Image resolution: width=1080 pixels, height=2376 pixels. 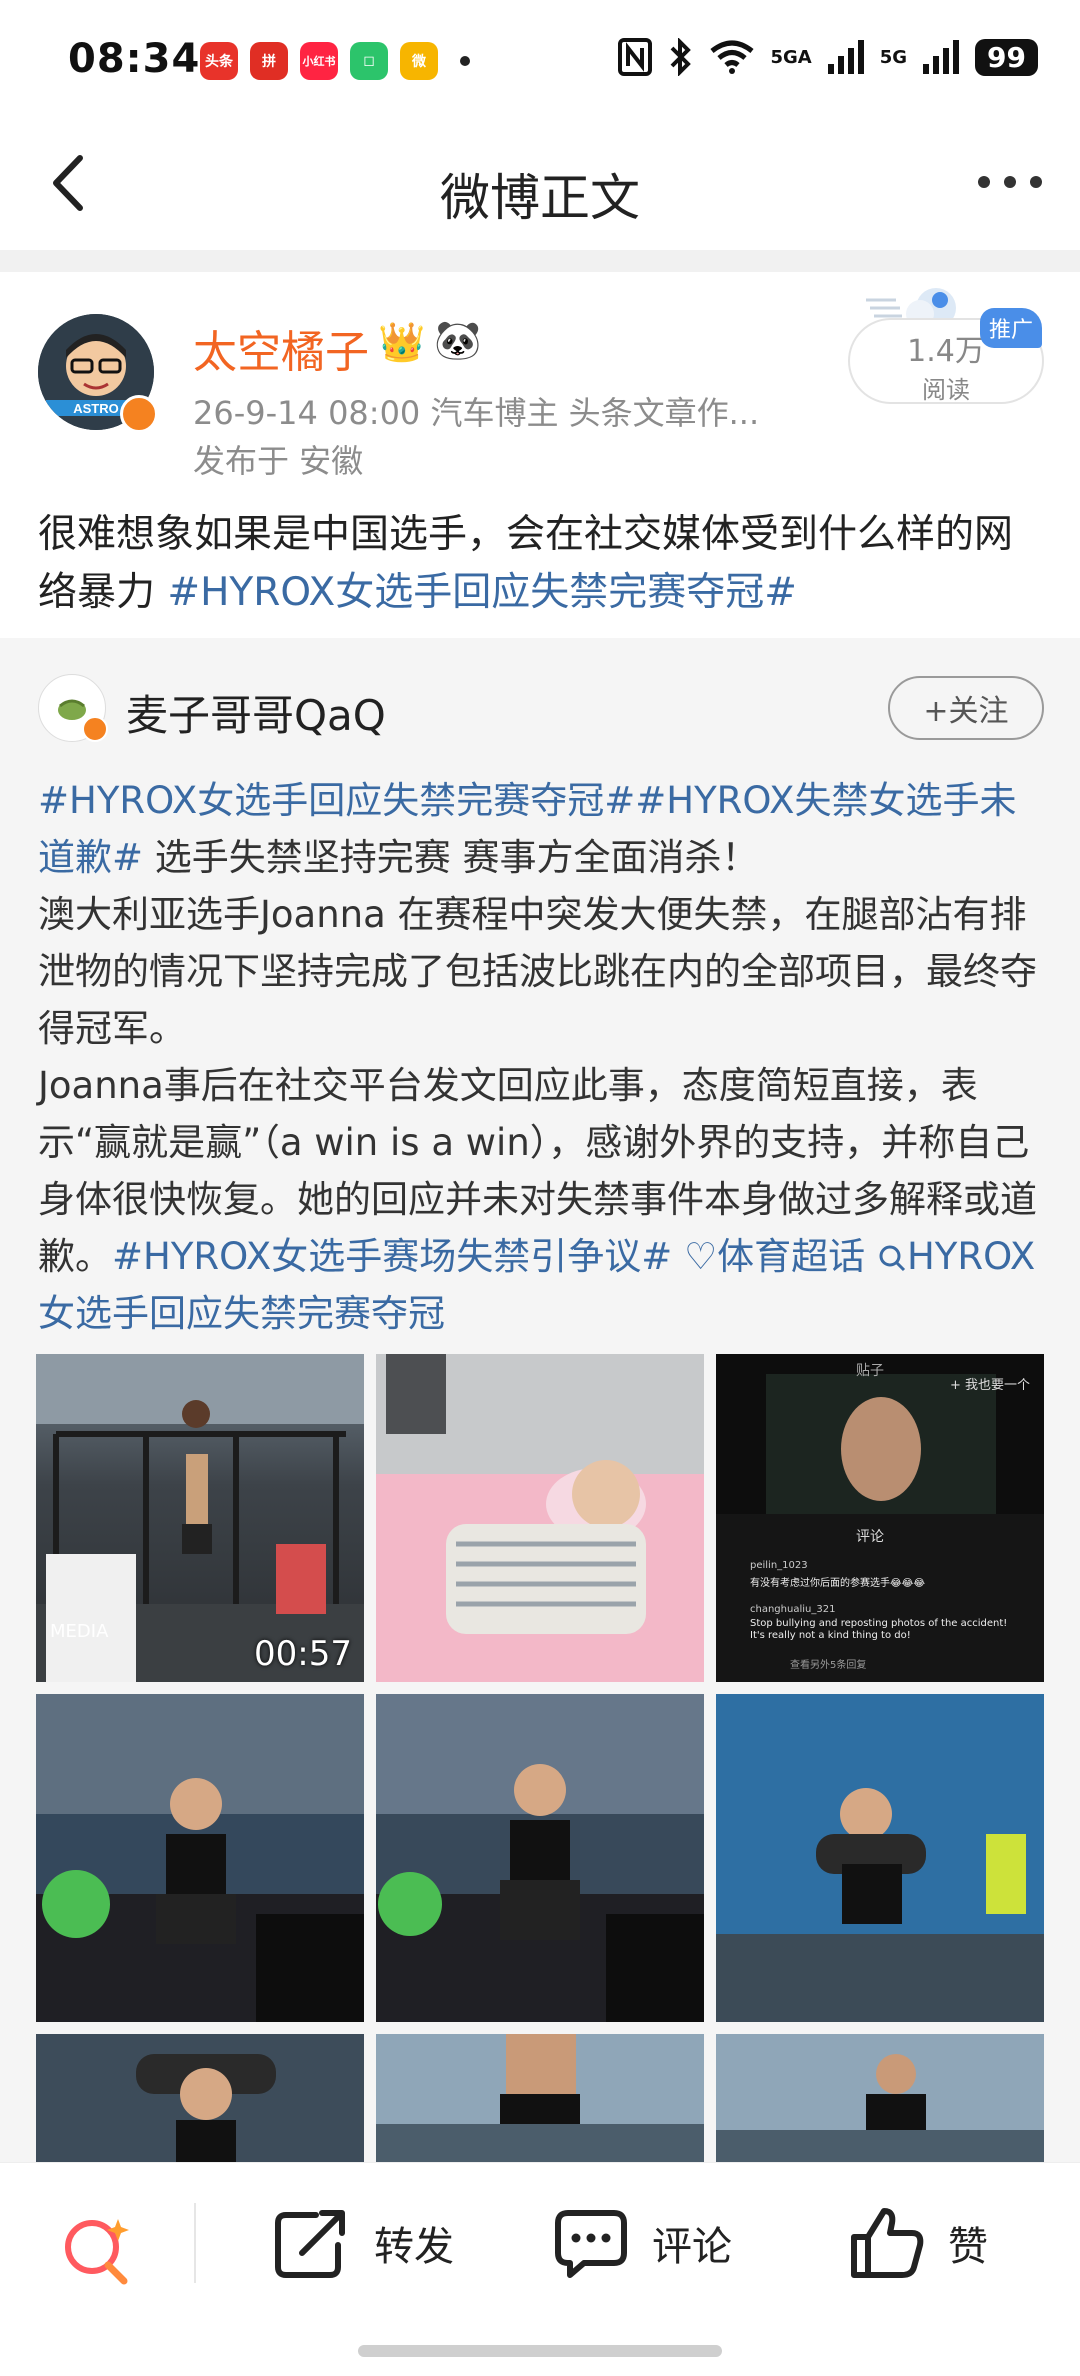 I want to click on image-thumbnail-hospital, so click(x=540, y=1518).